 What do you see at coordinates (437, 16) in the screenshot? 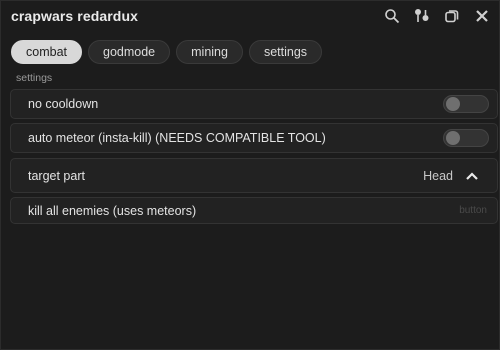
I see `title-bar-controls` at bounding box center [437, 16].